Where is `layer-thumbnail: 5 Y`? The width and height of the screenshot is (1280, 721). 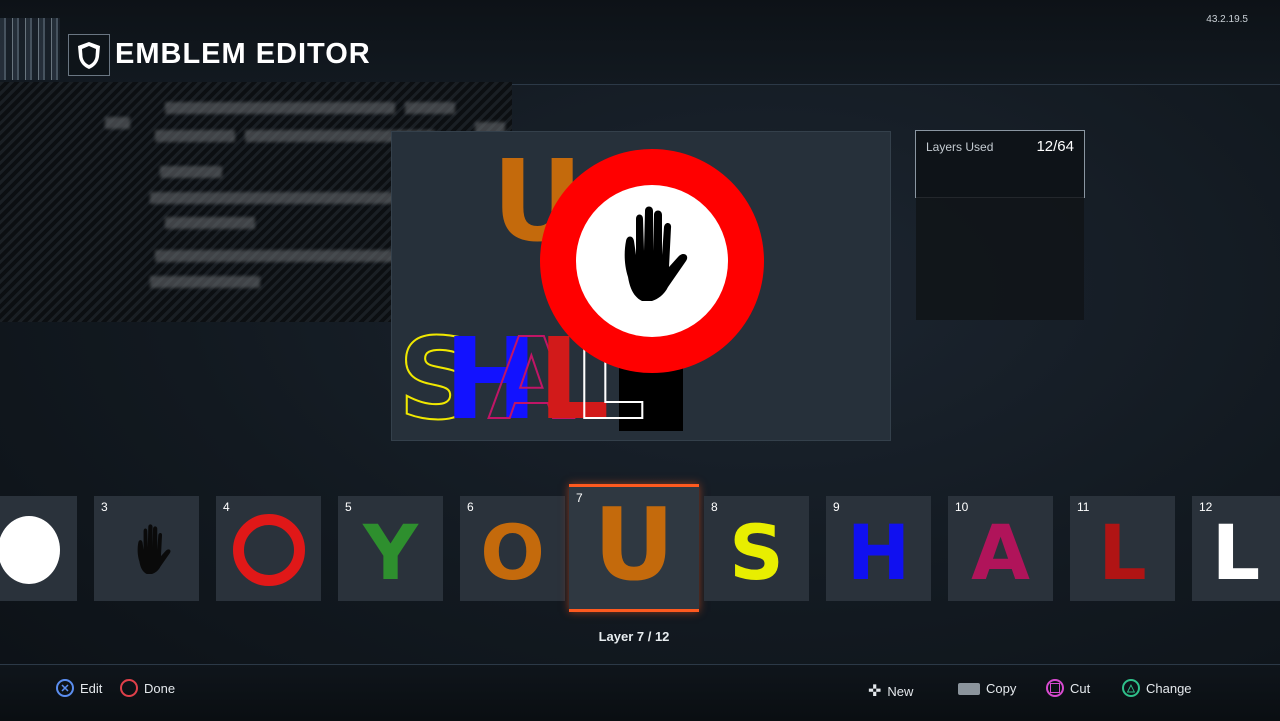
layer-thumbnail: 5 Y is located at coordinates (390, 548).